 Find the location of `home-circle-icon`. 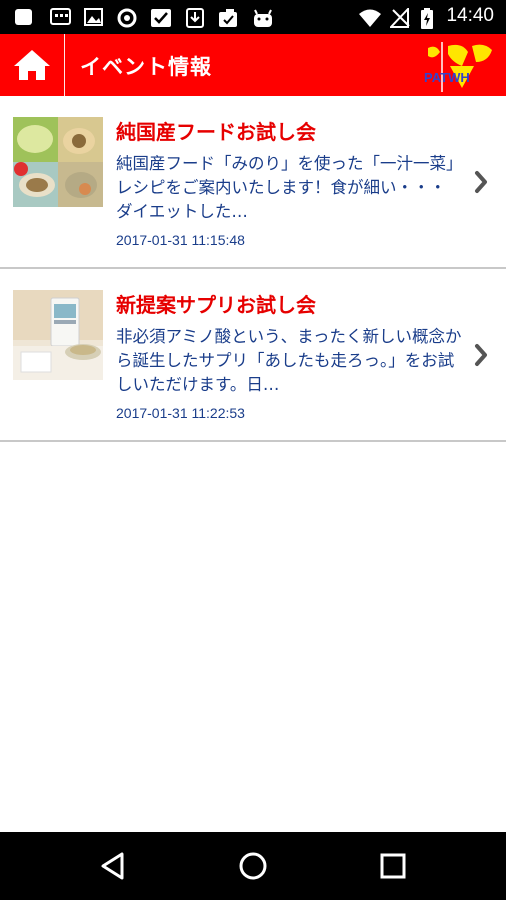

home-circle-icon is located at coordinates (253, 866).